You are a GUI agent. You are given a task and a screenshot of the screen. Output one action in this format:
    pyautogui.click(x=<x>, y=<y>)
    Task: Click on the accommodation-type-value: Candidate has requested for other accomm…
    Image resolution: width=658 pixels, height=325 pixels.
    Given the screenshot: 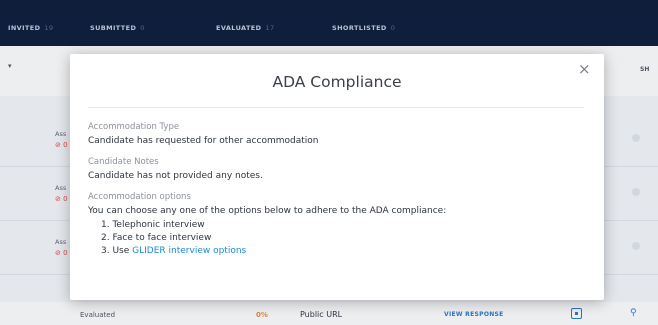 What is the action you would take?
    pyautogui.click(x=203, y=141)
    